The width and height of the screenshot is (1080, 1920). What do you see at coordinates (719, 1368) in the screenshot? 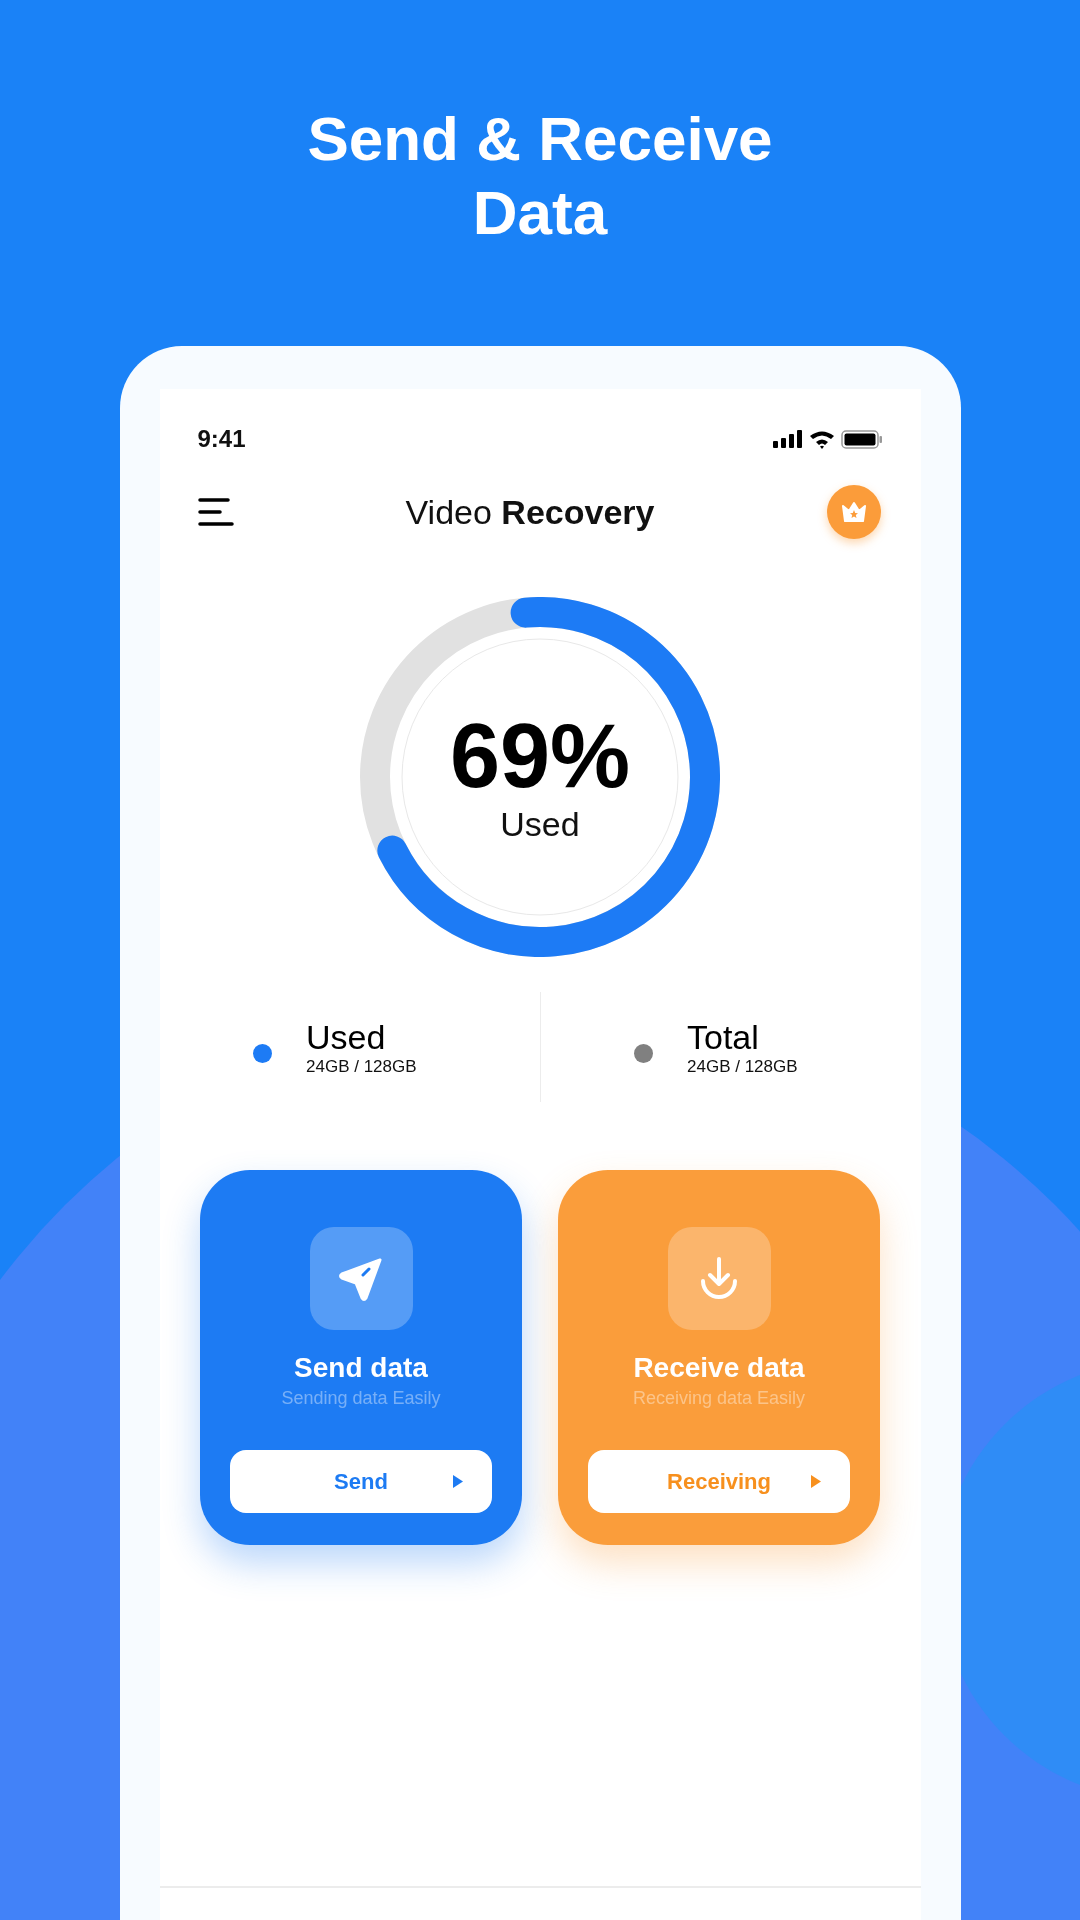
I see `card-title: Receive data` at bounding box center [719, 1368].